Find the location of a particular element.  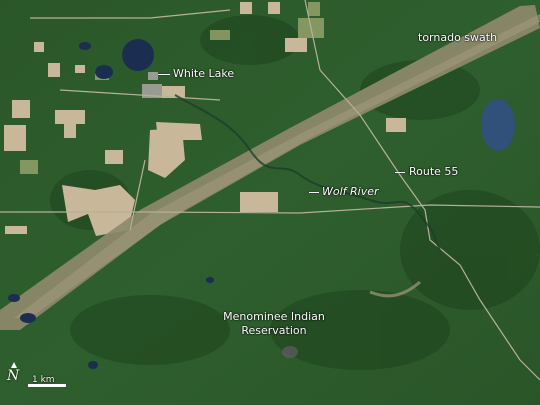

reservation-clearing is located at coordinates (290, 352).